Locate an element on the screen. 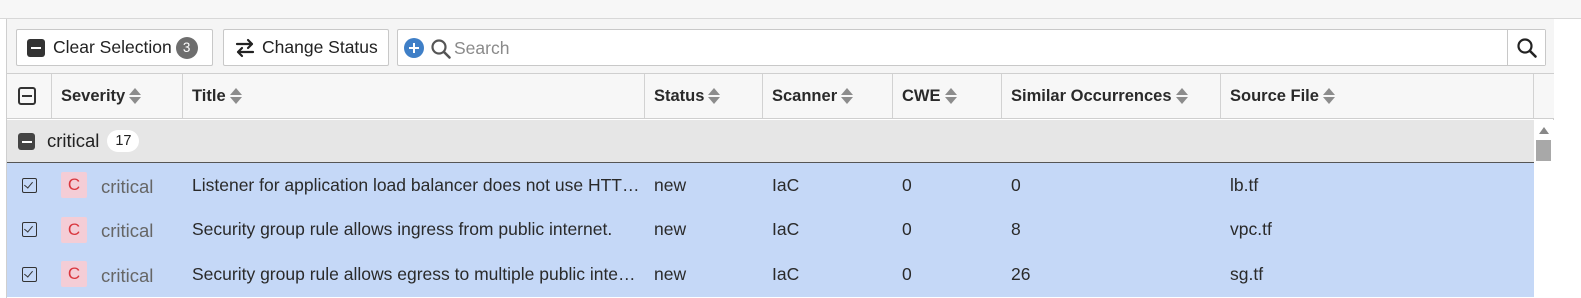 The height and width of the screenshot is (298, 1581). column-header-severity: Severity is located at coordinates (117, 96).